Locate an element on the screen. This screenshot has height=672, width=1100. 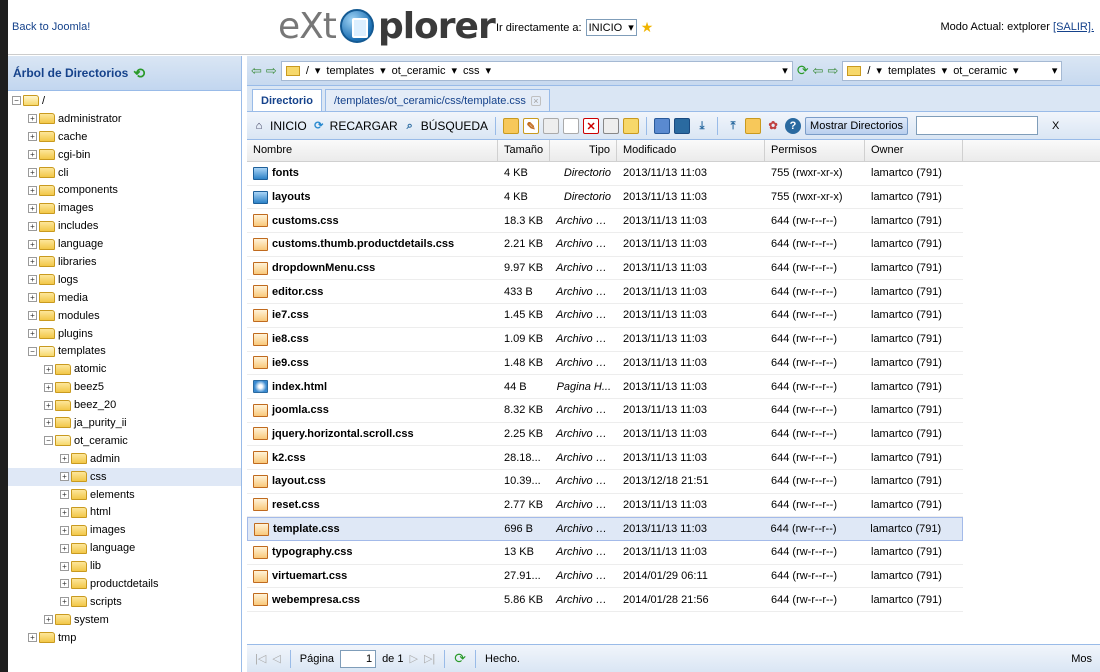
next-page-icon: ▷ is located at coordinates (413, 658).